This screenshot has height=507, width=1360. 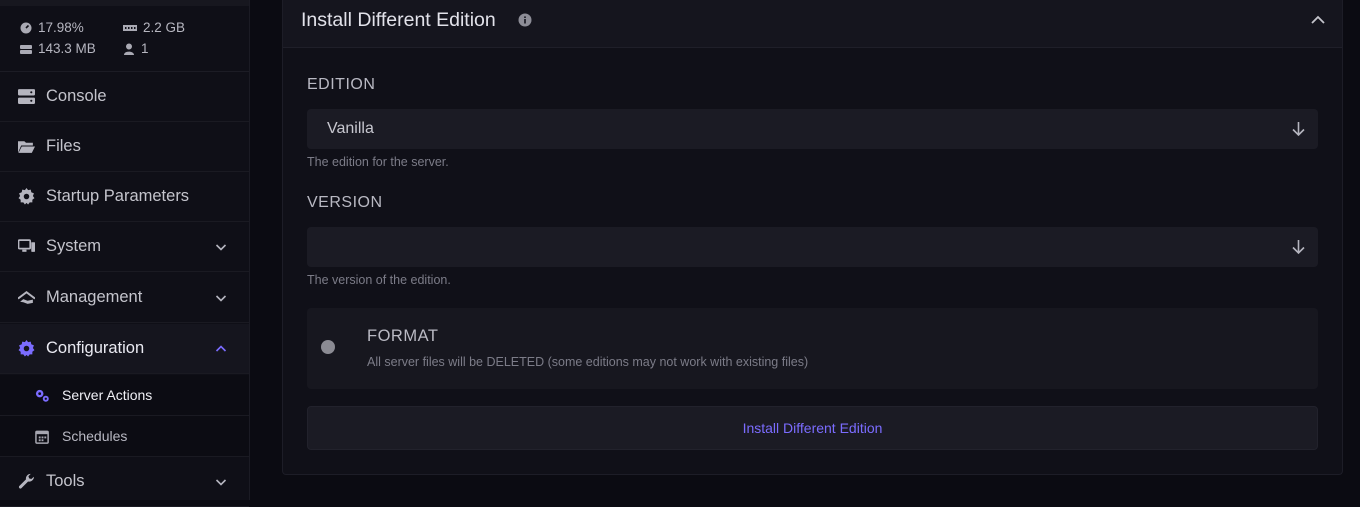 I want to click on version-help: The version of the edition., so click(x=379, y=280).